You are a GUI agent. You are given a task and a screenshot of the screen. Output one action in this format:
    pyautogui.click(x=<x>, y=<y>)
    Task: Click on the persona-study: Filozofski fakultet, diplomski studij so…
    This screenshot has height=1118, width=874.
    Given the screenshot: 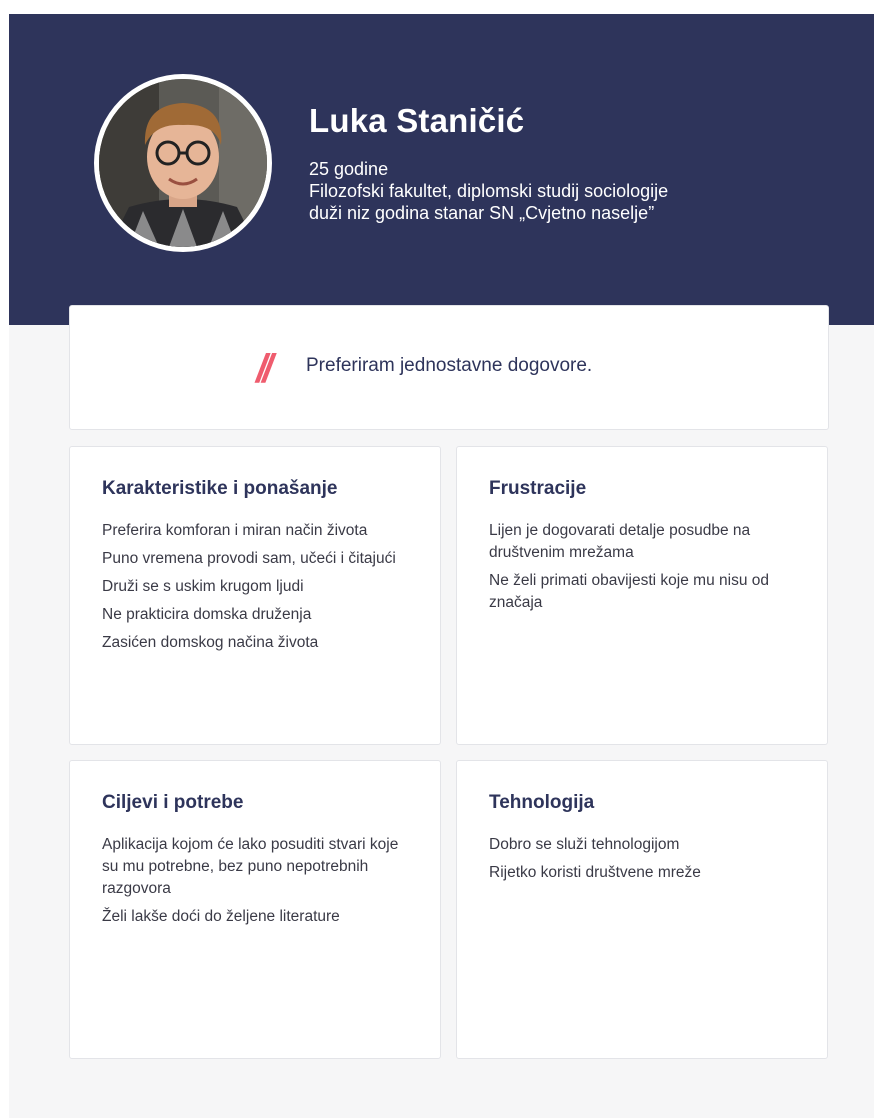 What is the action you would take?
    pyautogui.click(x=489, y=191)
    